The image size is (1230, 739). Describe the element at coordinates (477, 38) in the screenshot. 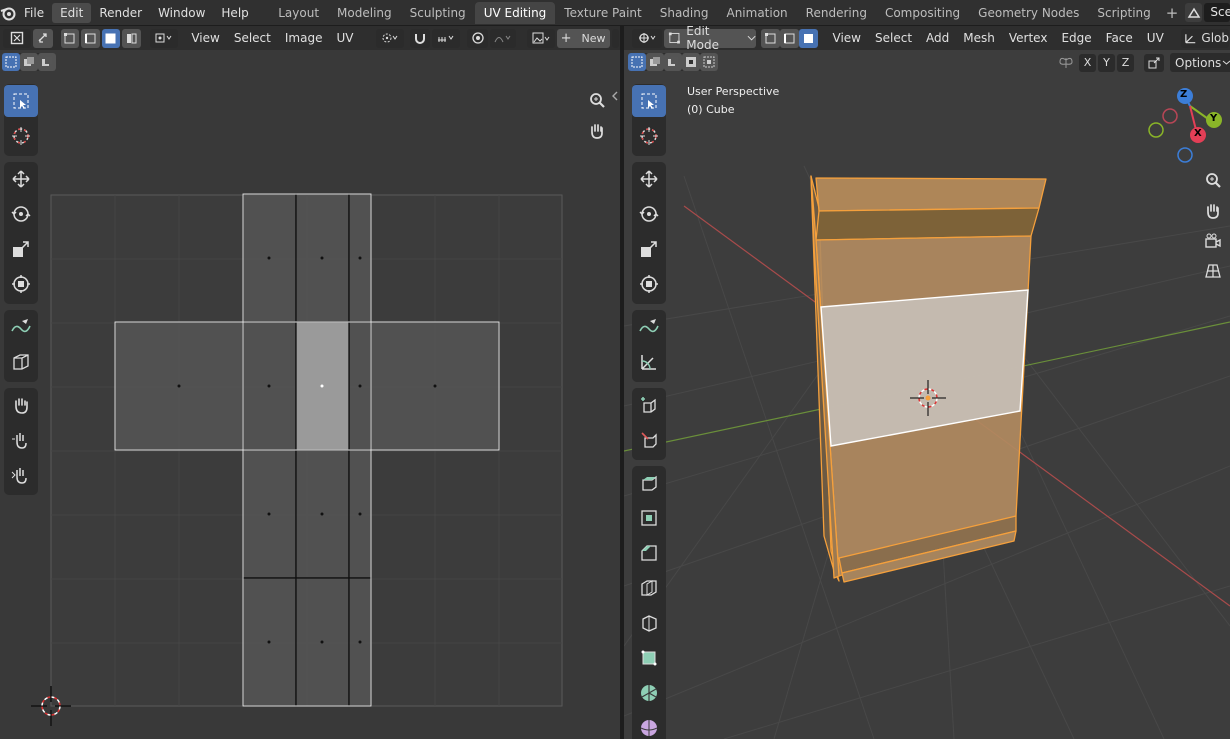

I see `proportional-editing-button` at that location.